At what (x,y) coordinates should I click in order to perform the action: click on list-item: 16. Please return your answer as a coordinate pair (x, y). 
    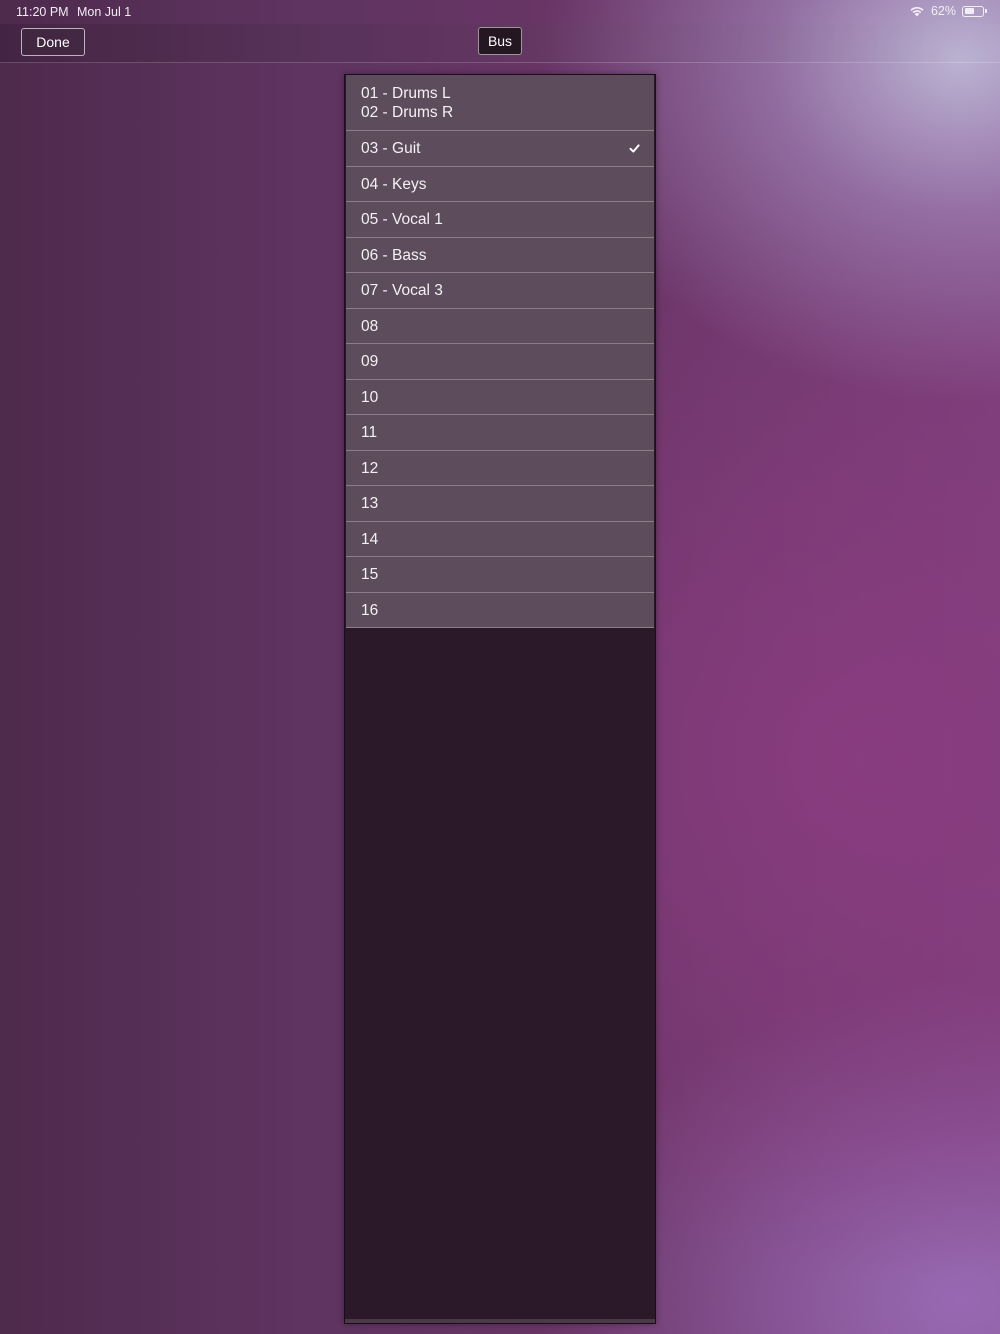
    Looking at the image, I should click on (500, 610).